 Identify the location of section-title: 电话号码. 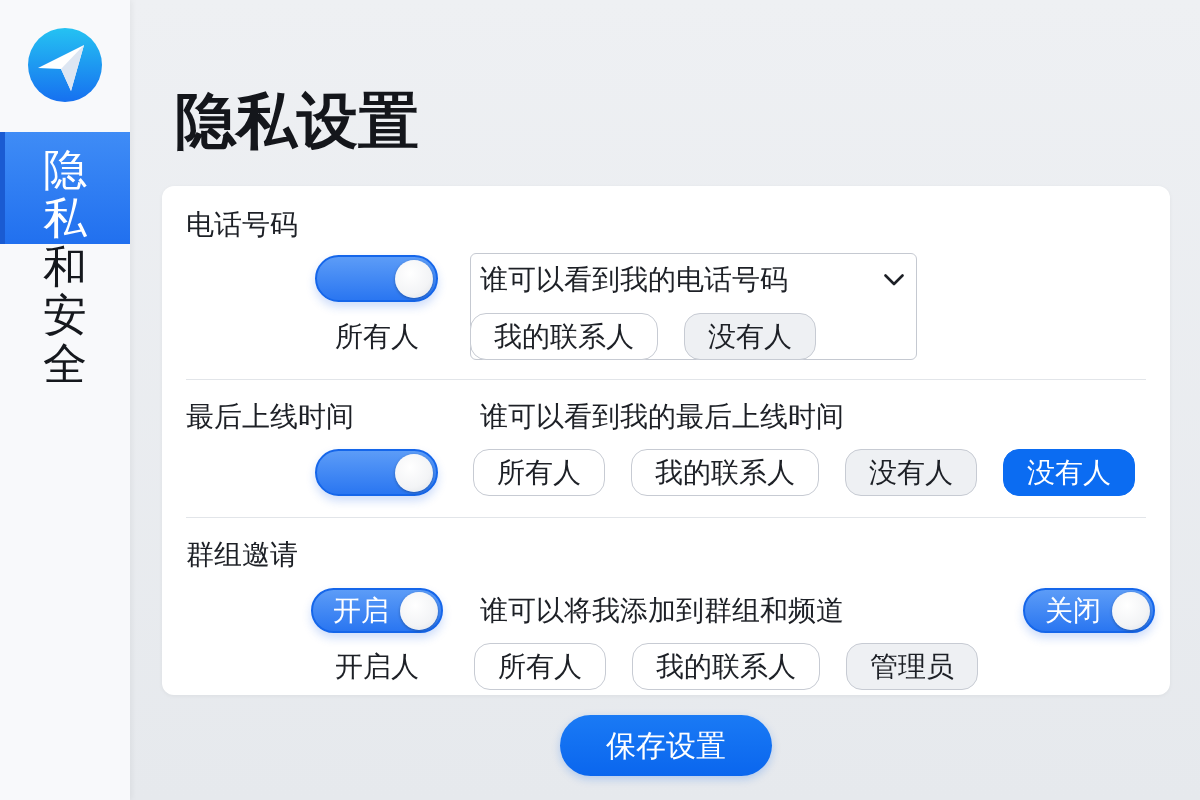
(242, 225).